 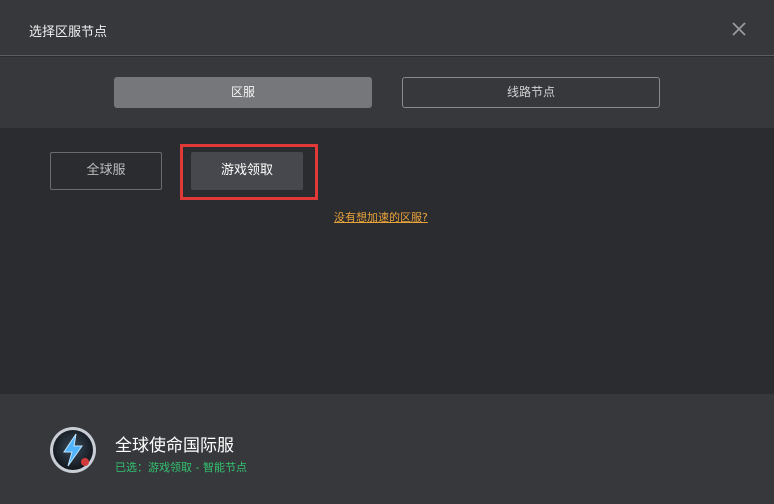 What do you see at coordinates (106, 171) in the screenshot?
I see `region-global-button: 全球服` at bounding box center [106, 171].